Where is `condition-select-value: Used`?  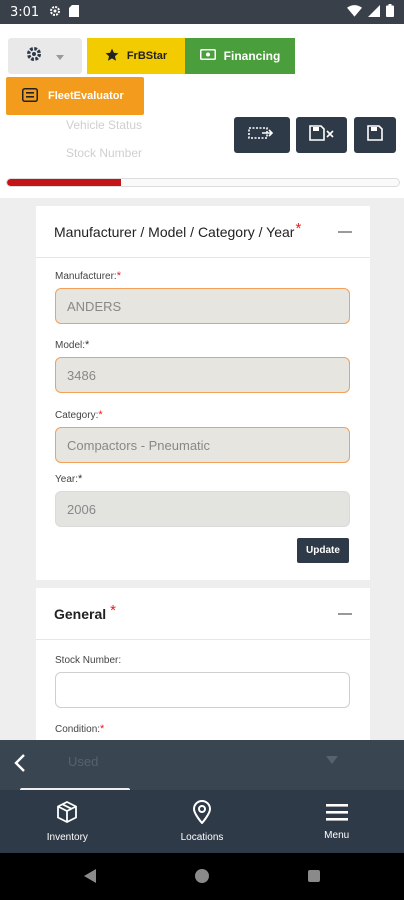
condition-select-value: Used is located at coordinates (83, 761).